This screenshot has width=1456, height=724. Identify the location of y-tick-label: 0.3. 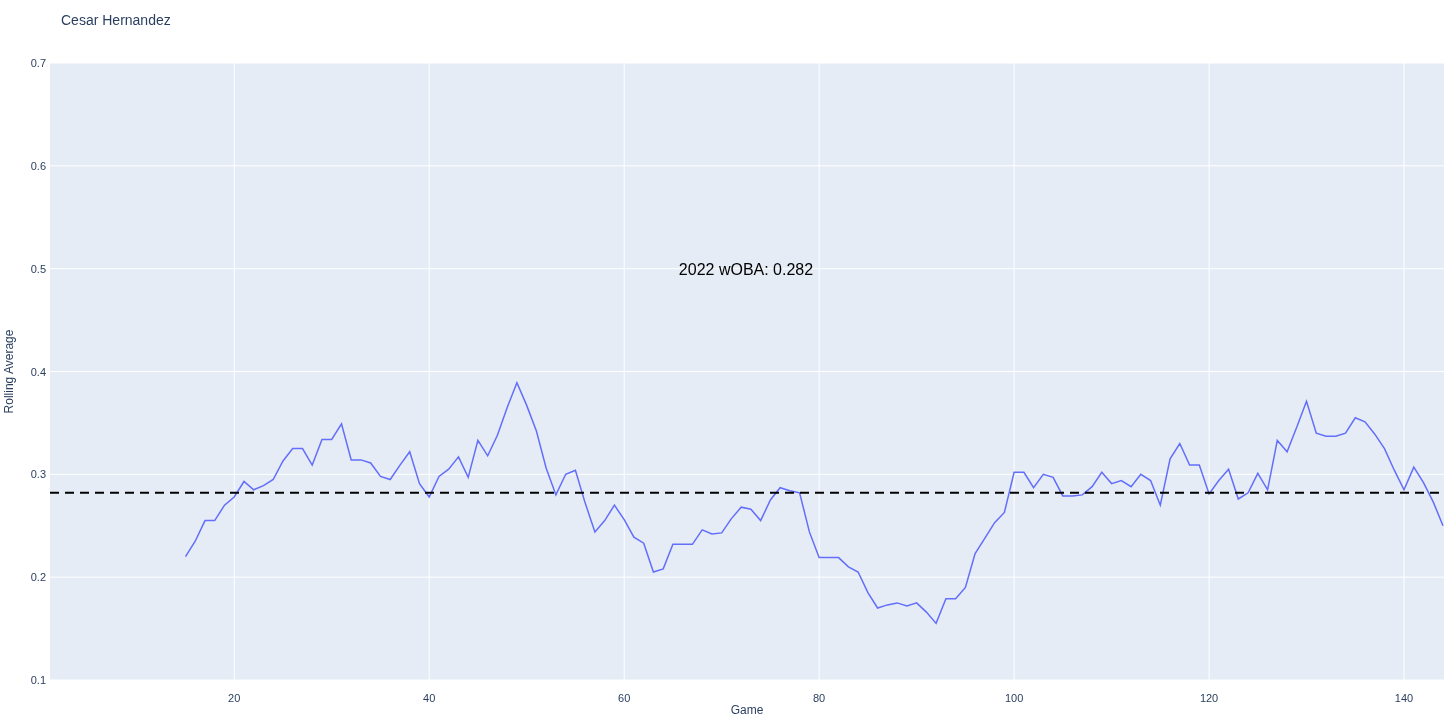
(38, 474).